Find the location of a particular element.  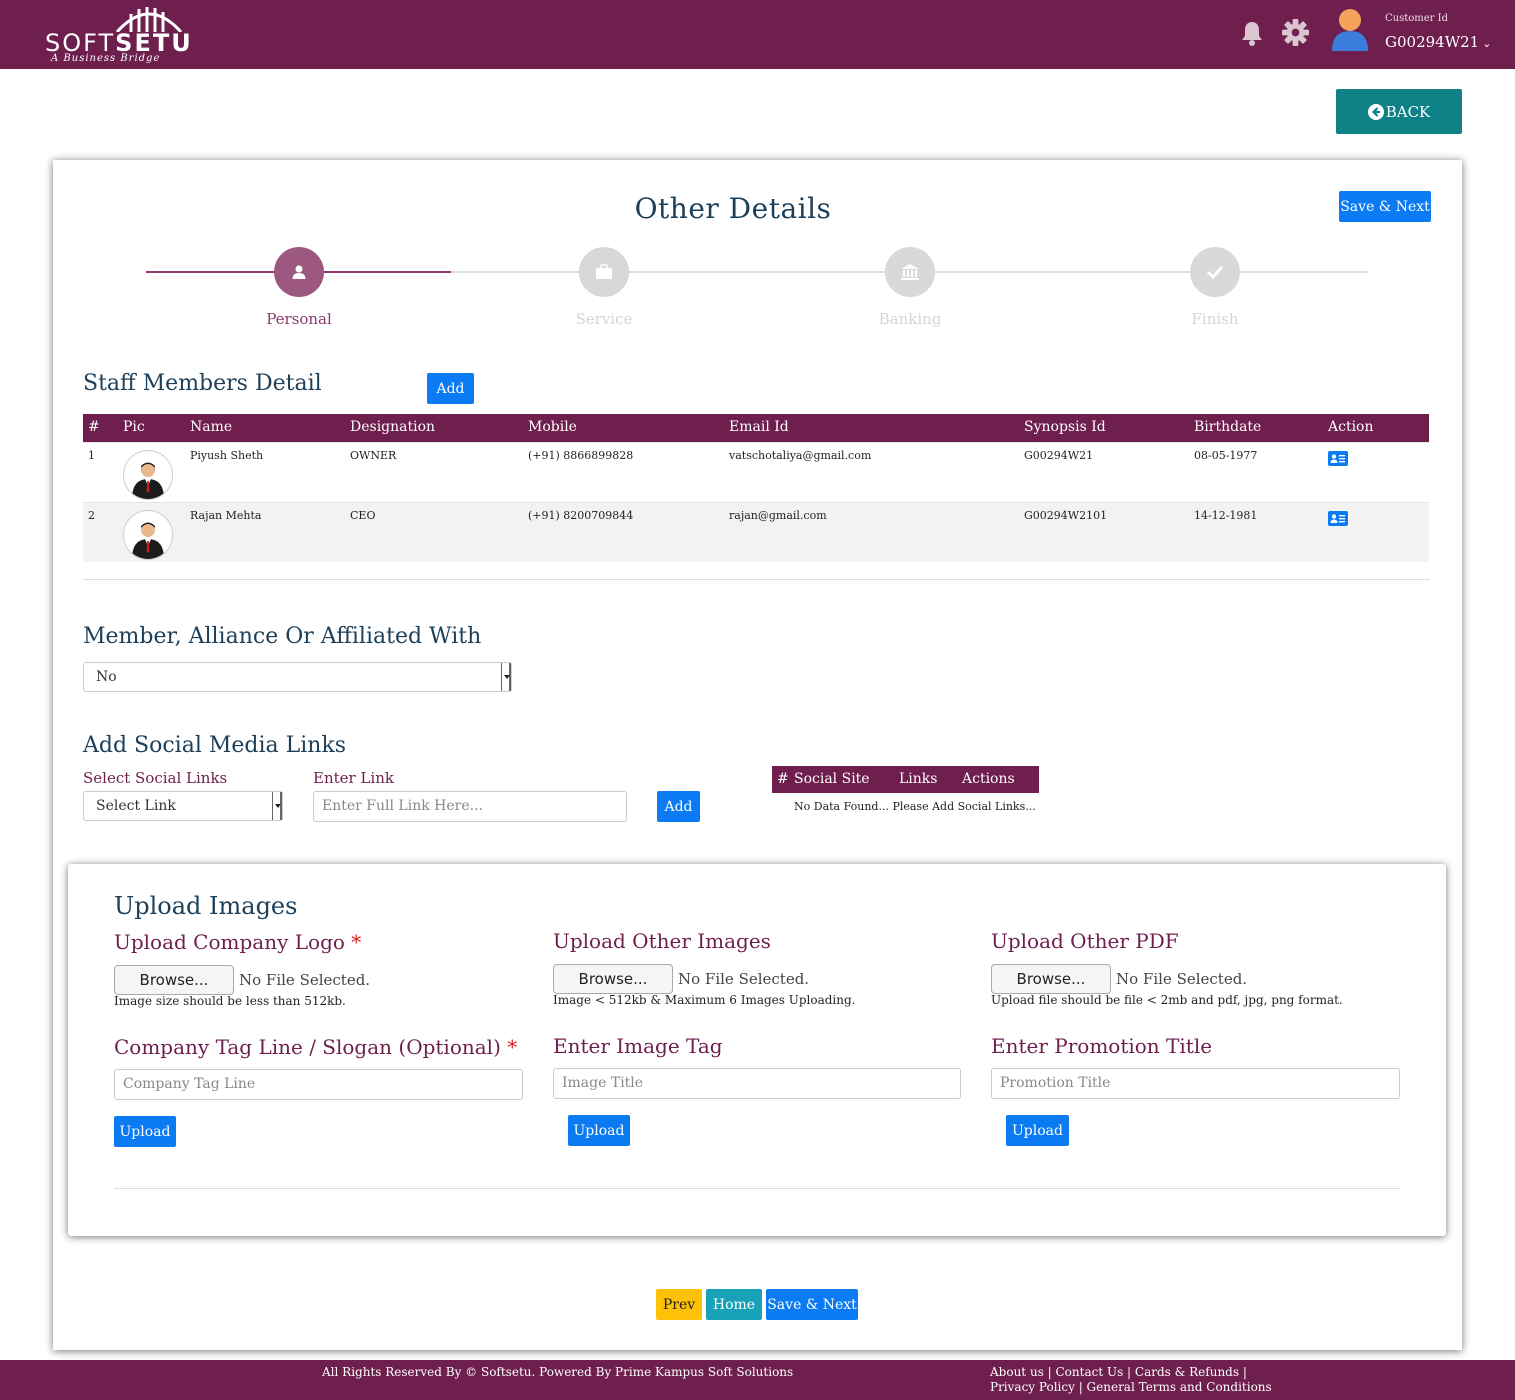

logo-arch-icon is located at coordinates (149, 19).